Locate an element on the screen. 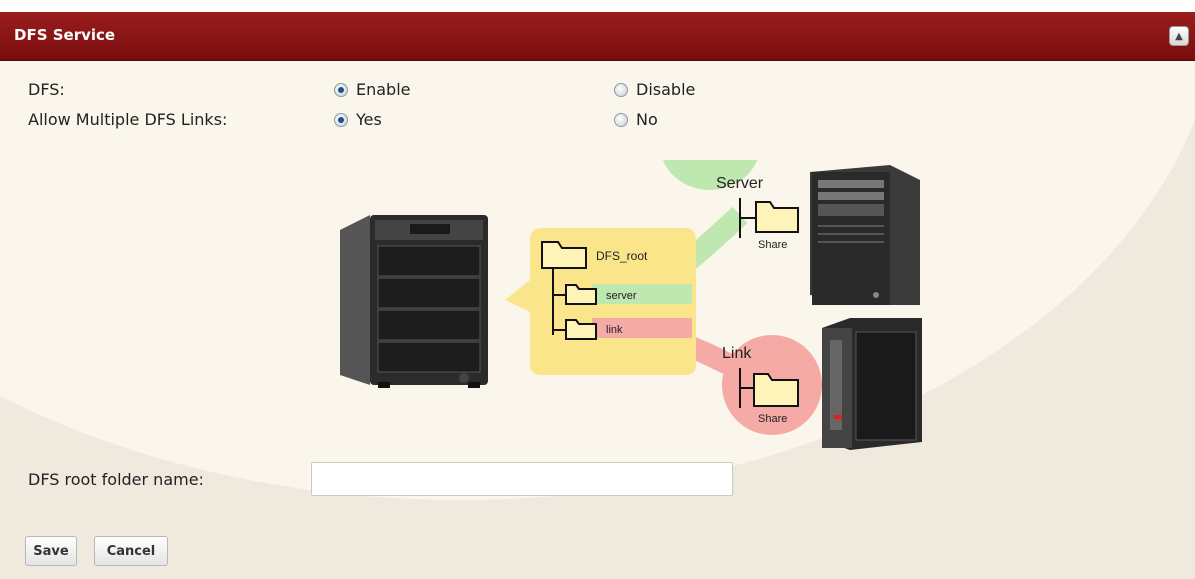  panel-titlebar: DFS Service ▲ is located at coordinates (597, 36).